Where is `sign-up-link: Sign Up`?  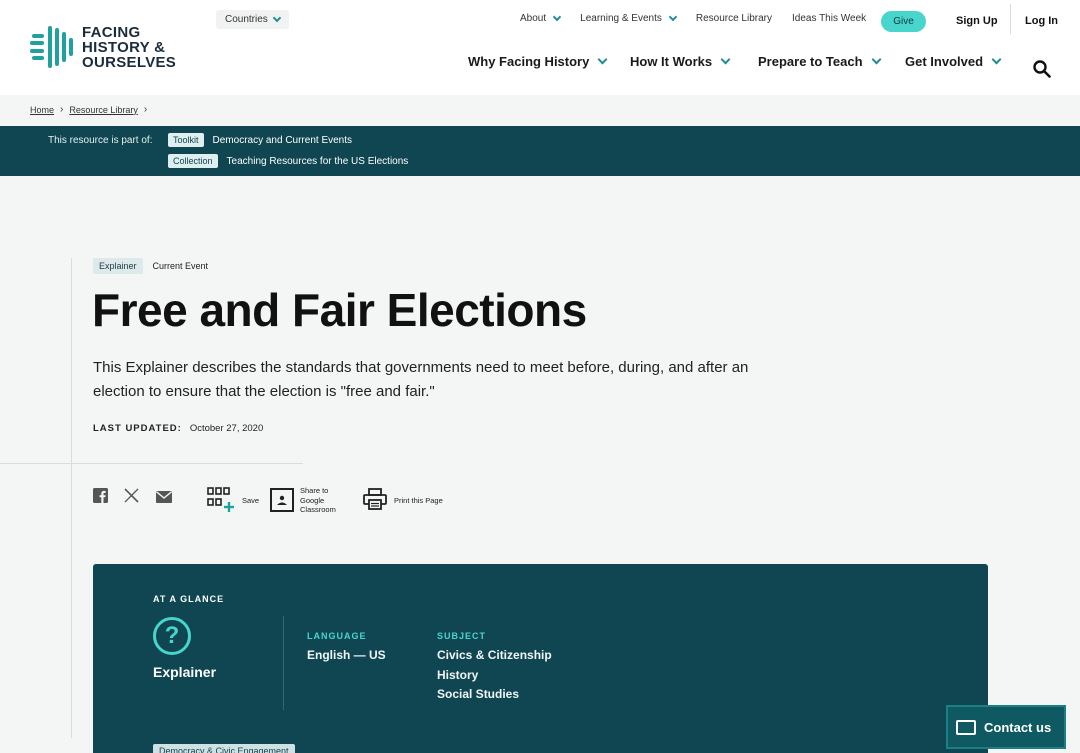
sign-up-link: Sign Up is located at coordinates (977, 21).